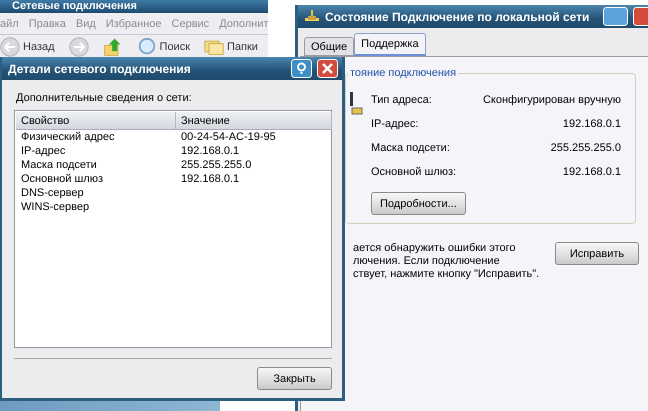  Describe the element at coordinates (112, 47) in the screenshot. I see `folder-up-icon` at that location.